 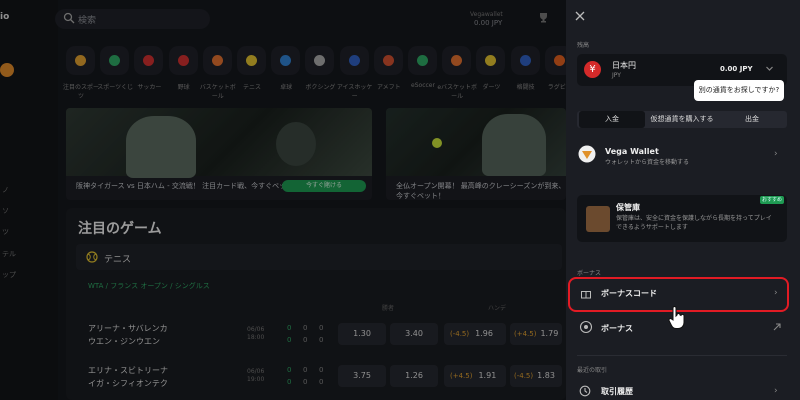 What do you see at coordinates (617, 391) in the screenshot?
I see `transaction-history-label: 取引履歴` at bounding box center [617, 391].